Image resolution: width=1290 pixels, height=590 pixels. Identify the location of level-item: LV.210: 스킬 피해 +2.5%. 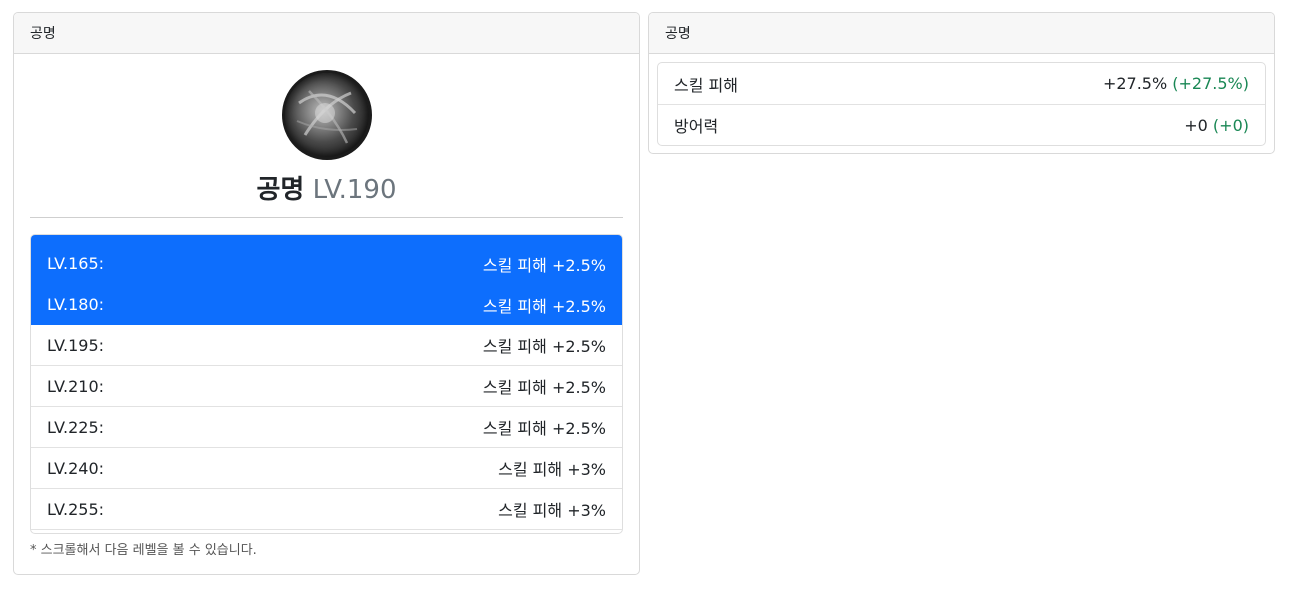
(326, 386).